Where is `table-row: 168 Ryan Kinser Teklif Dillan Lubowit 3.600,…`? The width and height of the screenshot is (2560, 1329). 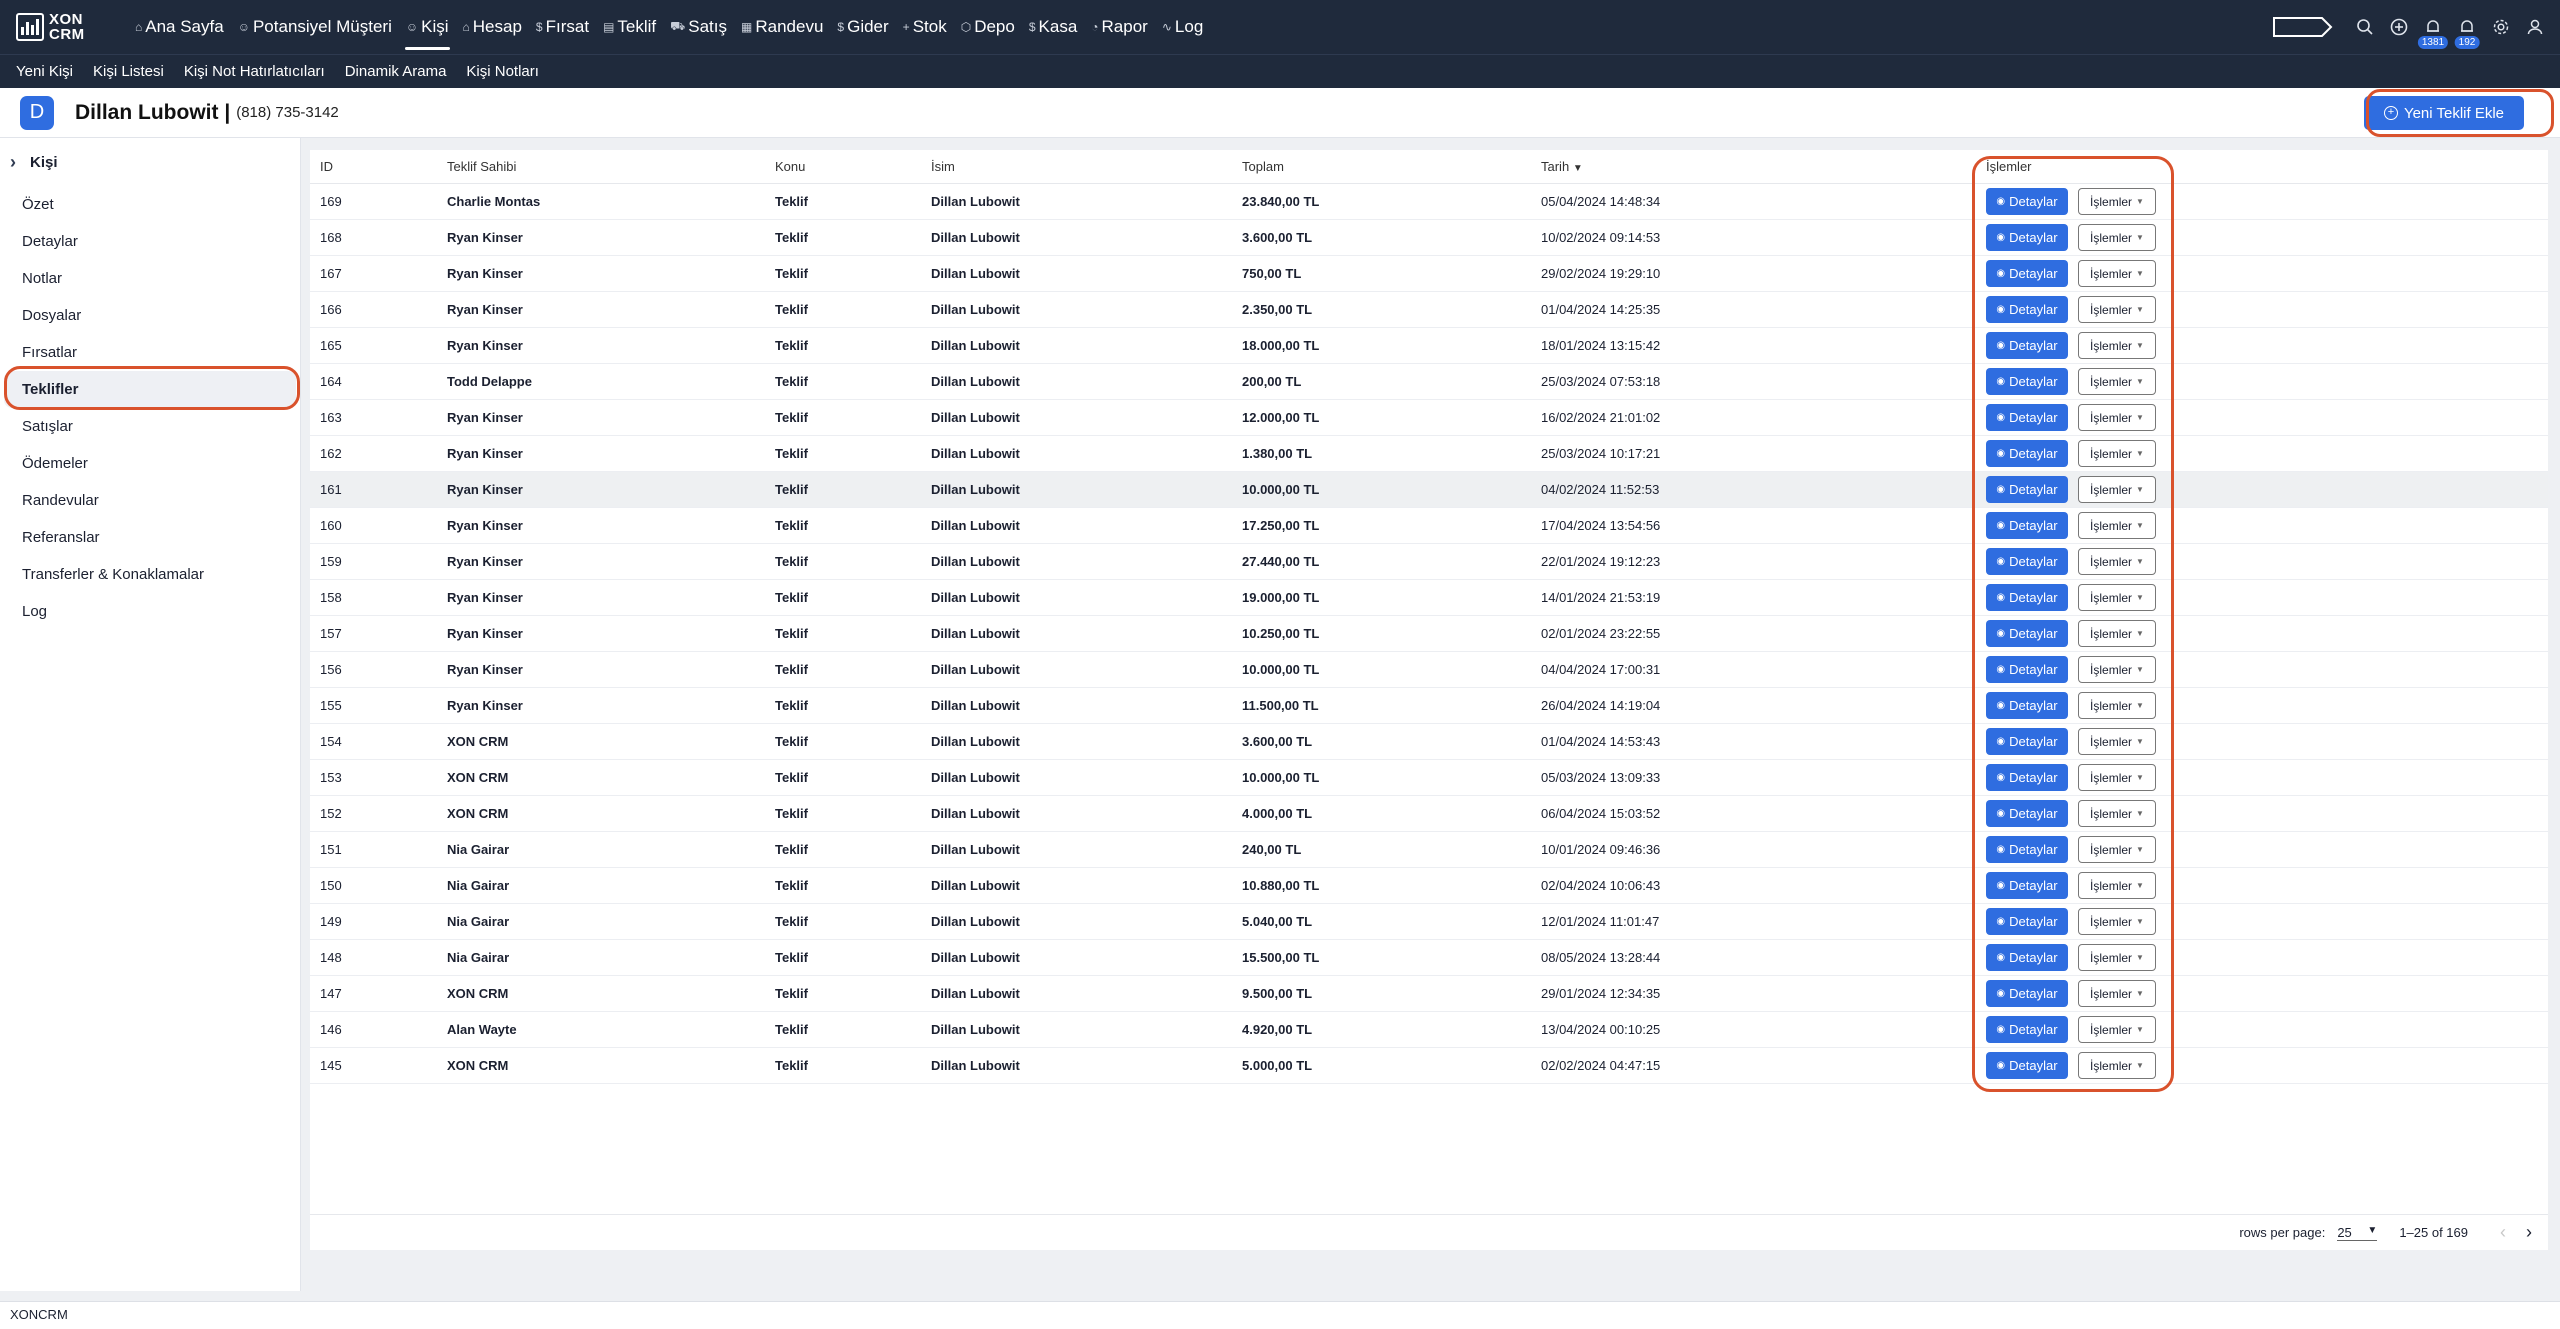
table-row: 168 Ryan Kinser Teklif Dillan Lubowit 3.600,… is located at coordinates (1429, 238).